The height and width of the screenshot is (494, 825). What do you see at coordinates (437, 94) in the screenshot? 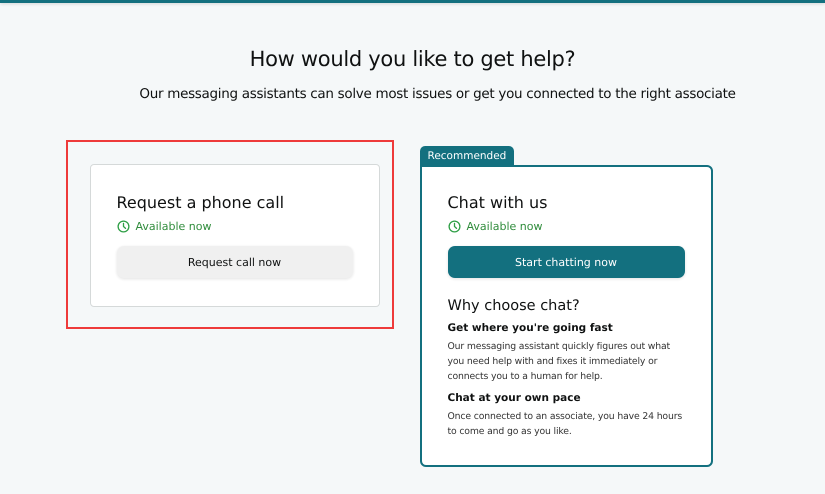
I see `page-subtitle: Our messaging assistants can solve most issues or get you connected to the right associate` at bounding box center [437, 94].